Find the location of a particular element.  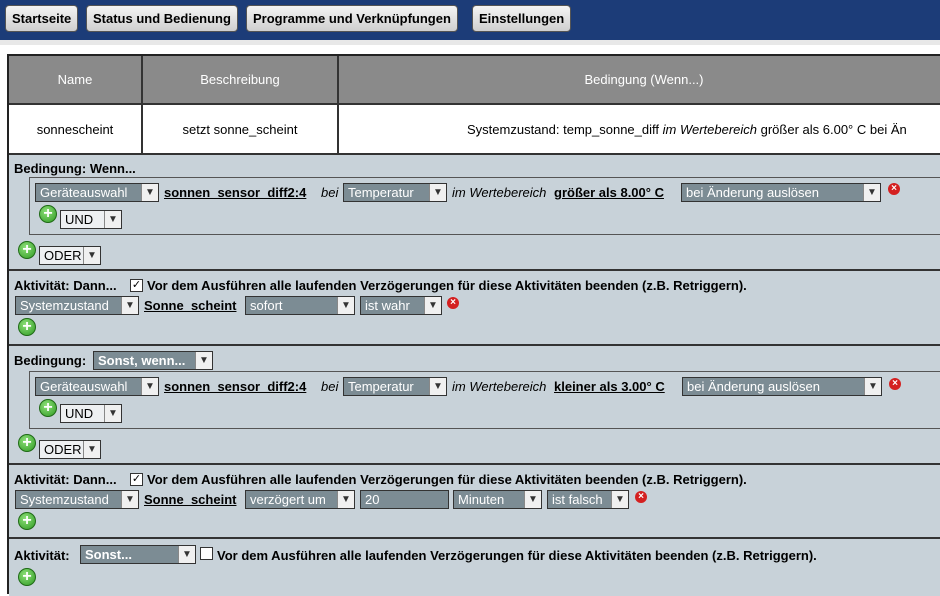

condition-2-label: Bedingung: is located at coordinates (50, 360).